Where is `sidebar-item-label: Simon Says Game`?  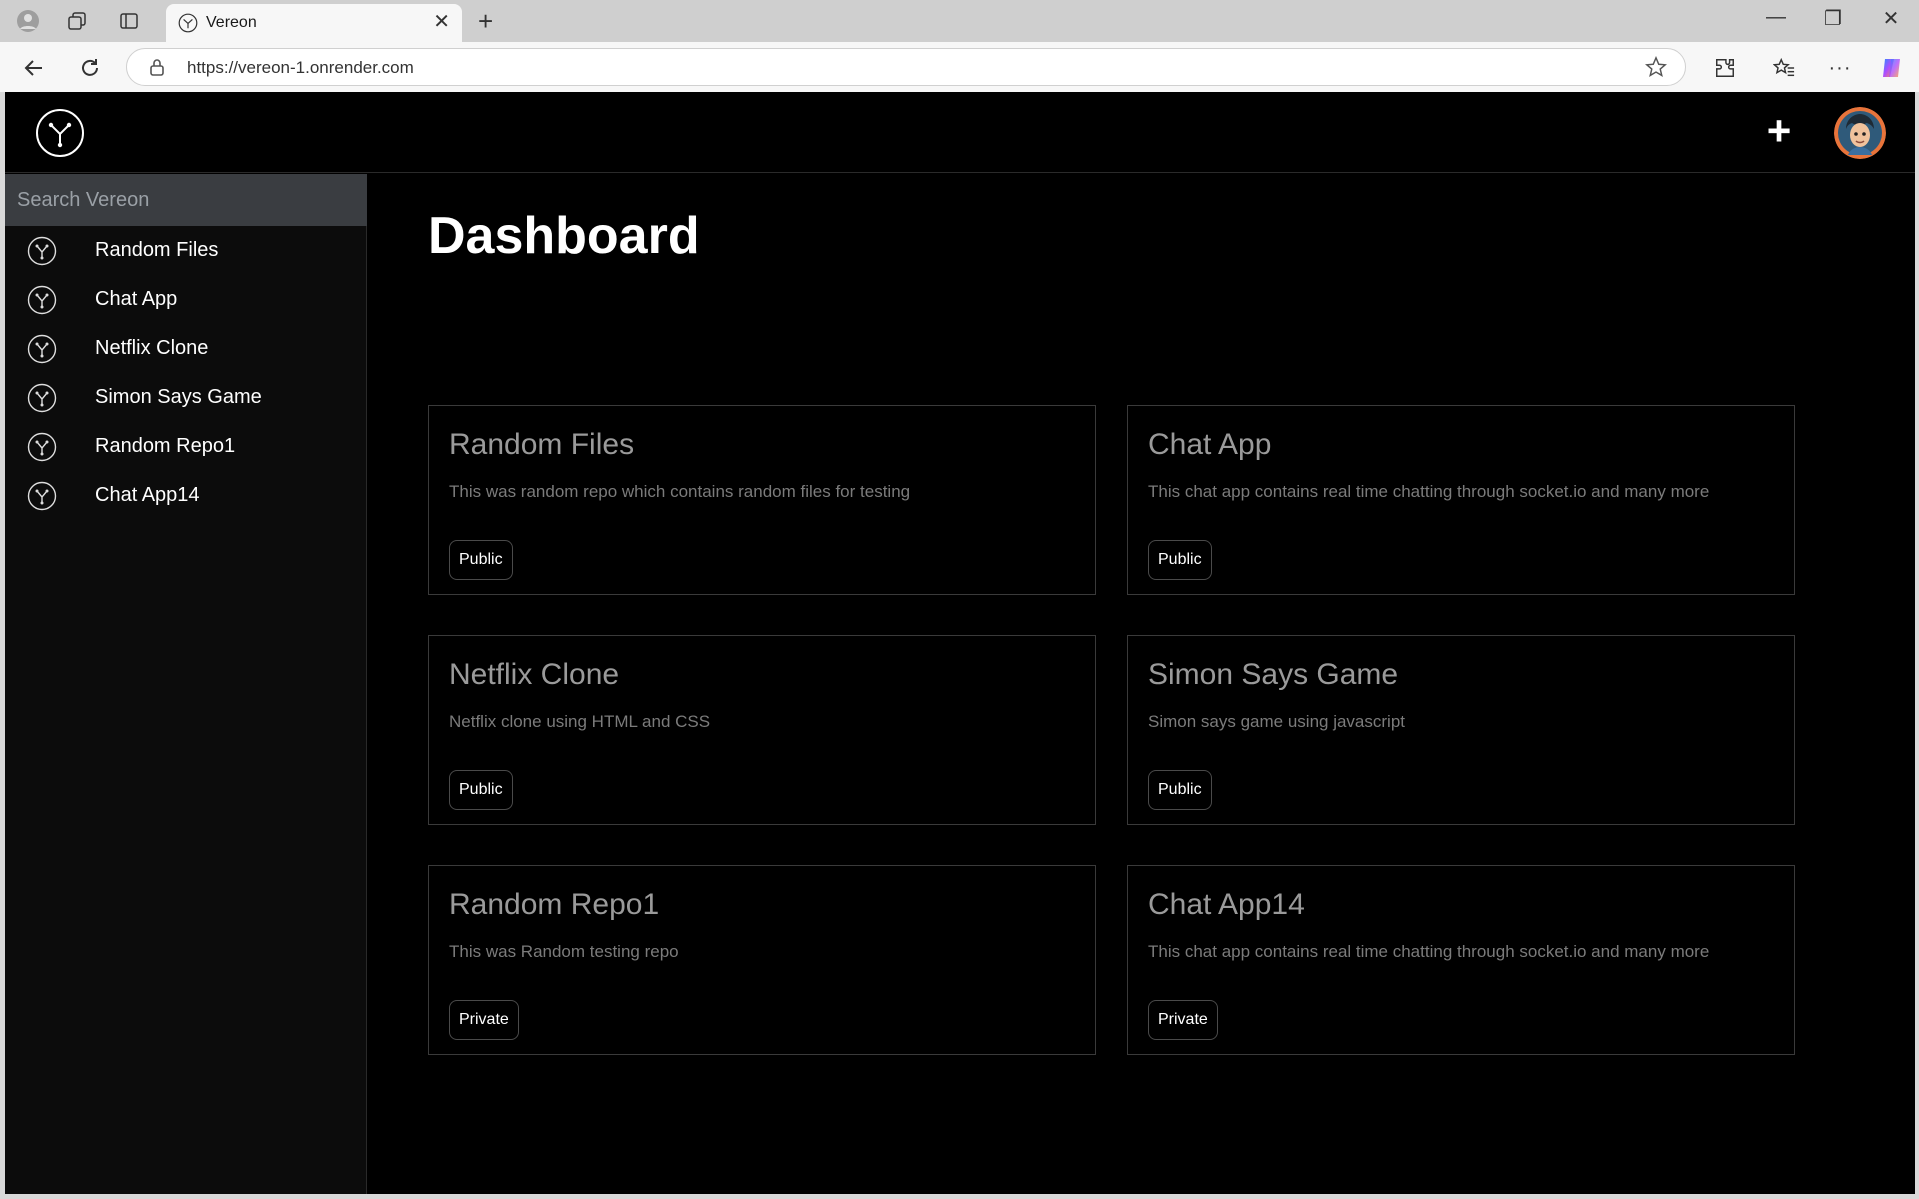 sidebar-item-label: Simon Says Game is located at coordinates (178, 397).